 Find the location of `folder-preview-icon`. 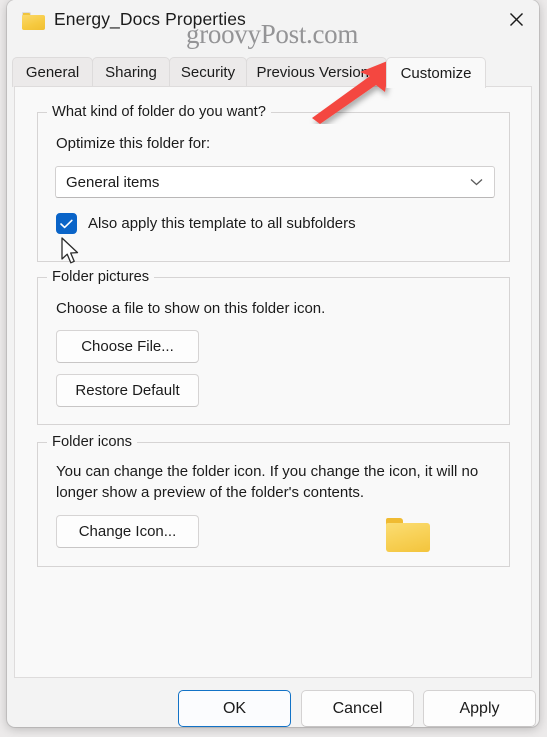

folder-preview-icon is located at coordinates (408, 535).